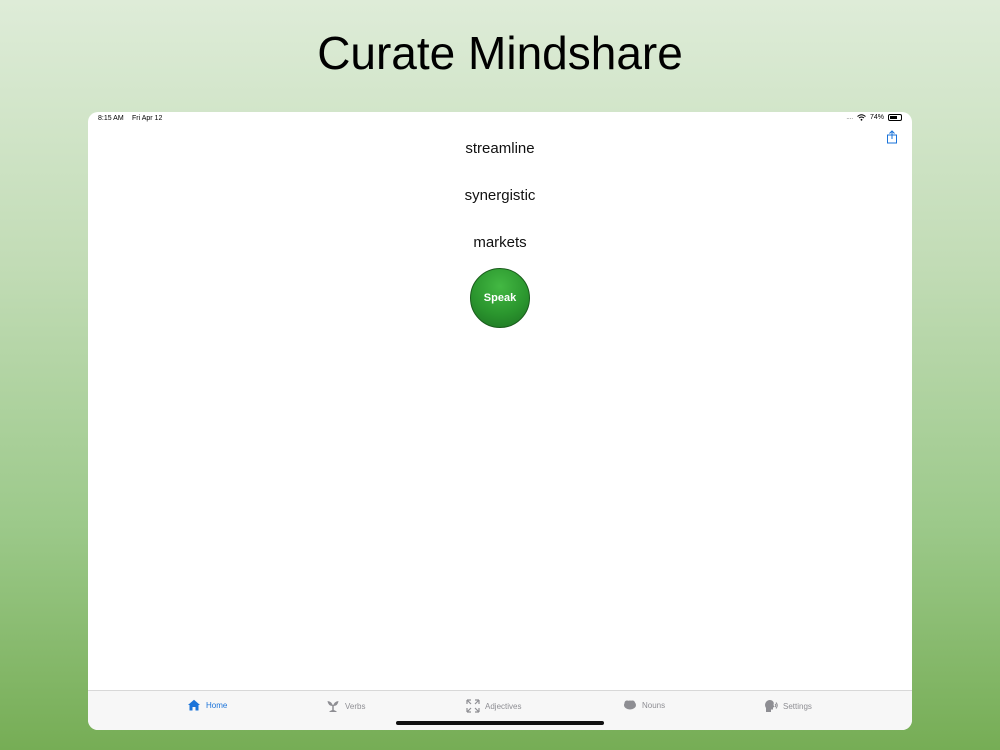 Image resolution: width=1000 pixels, height=750 pixels. What do you see at coordinates (500, 119) in the screenshot?
I see `status-bar: 8:15 AM Fri Apr 12 .... 74%` at bounding box center [500, 119].